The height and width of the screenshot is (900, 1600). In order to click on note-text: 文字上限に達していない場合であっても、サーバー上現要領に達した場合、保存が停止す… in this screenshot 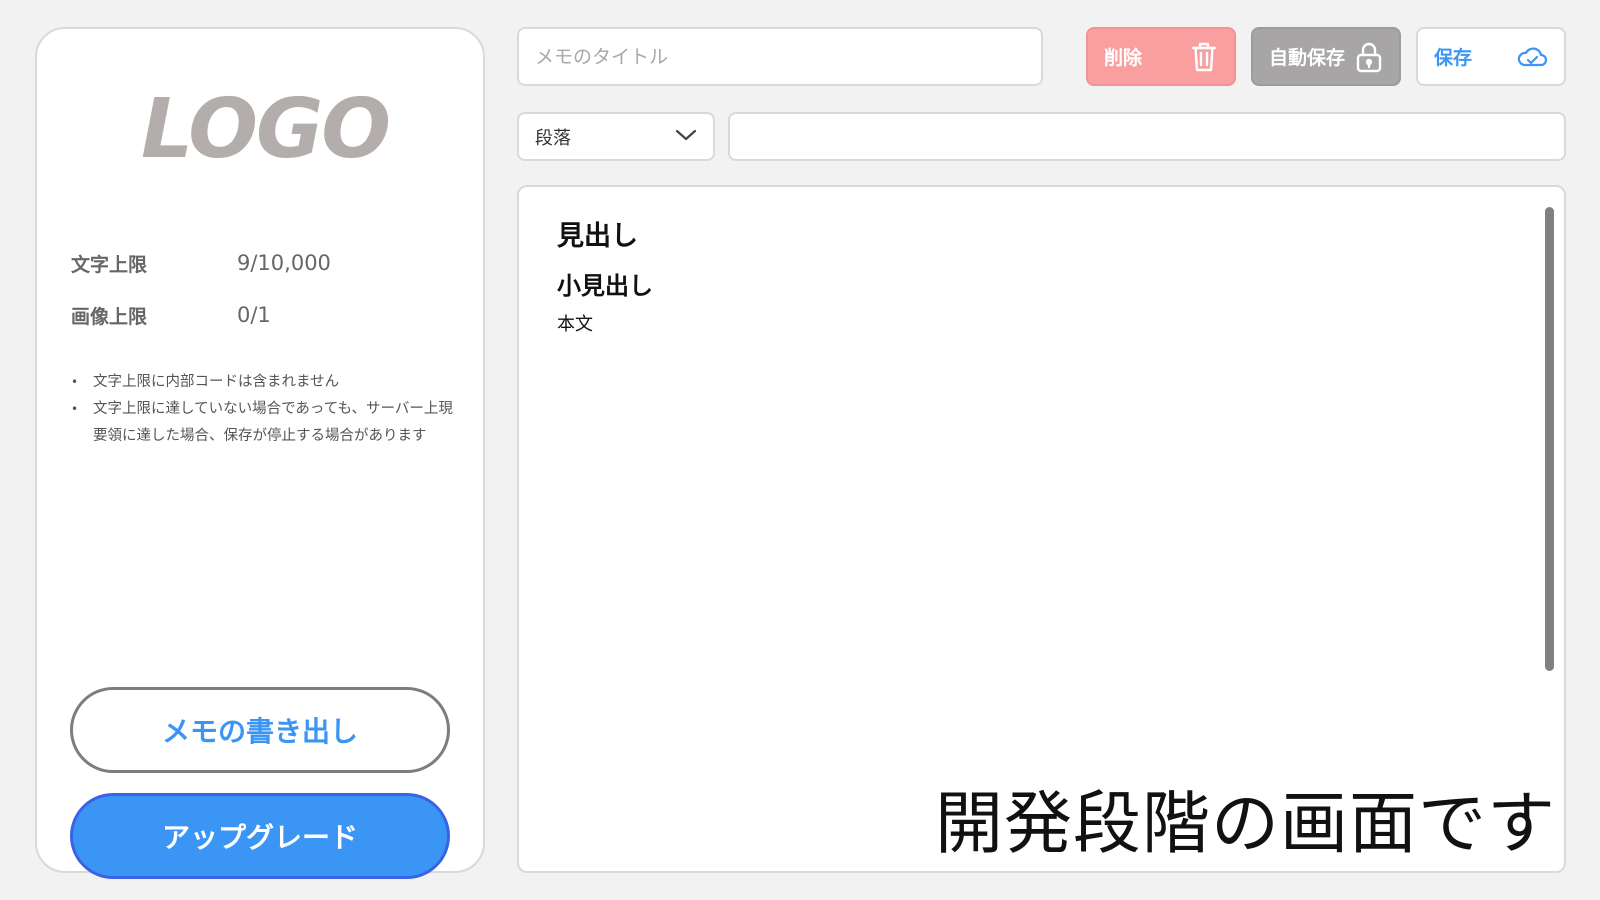, I will do `click(273, 422)`.